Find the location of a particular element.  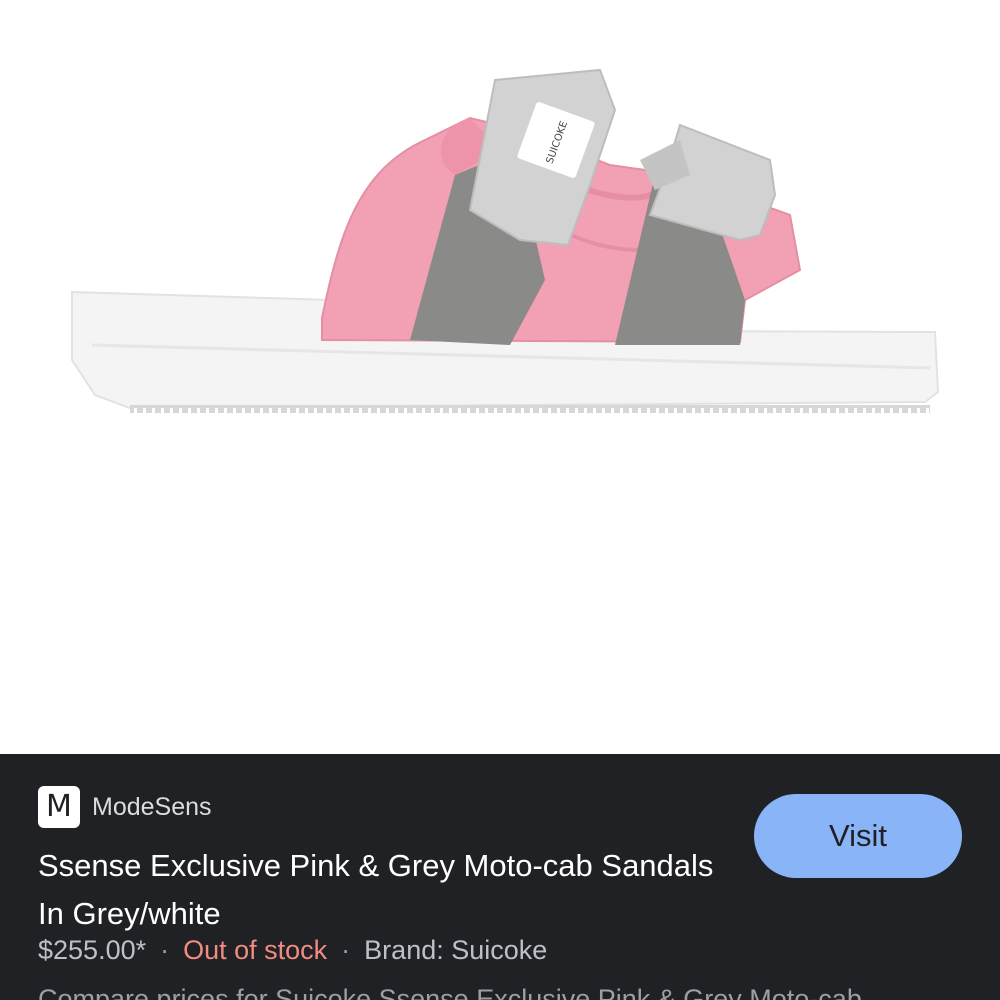

brand: Brand: Suicoke is located at coordinates (456, 950).